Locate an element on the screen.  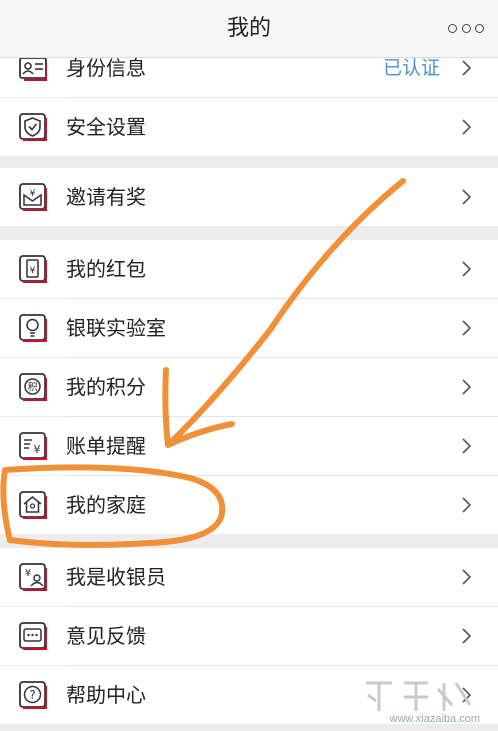
question-icon: ? is located at coordinates (33, 695).